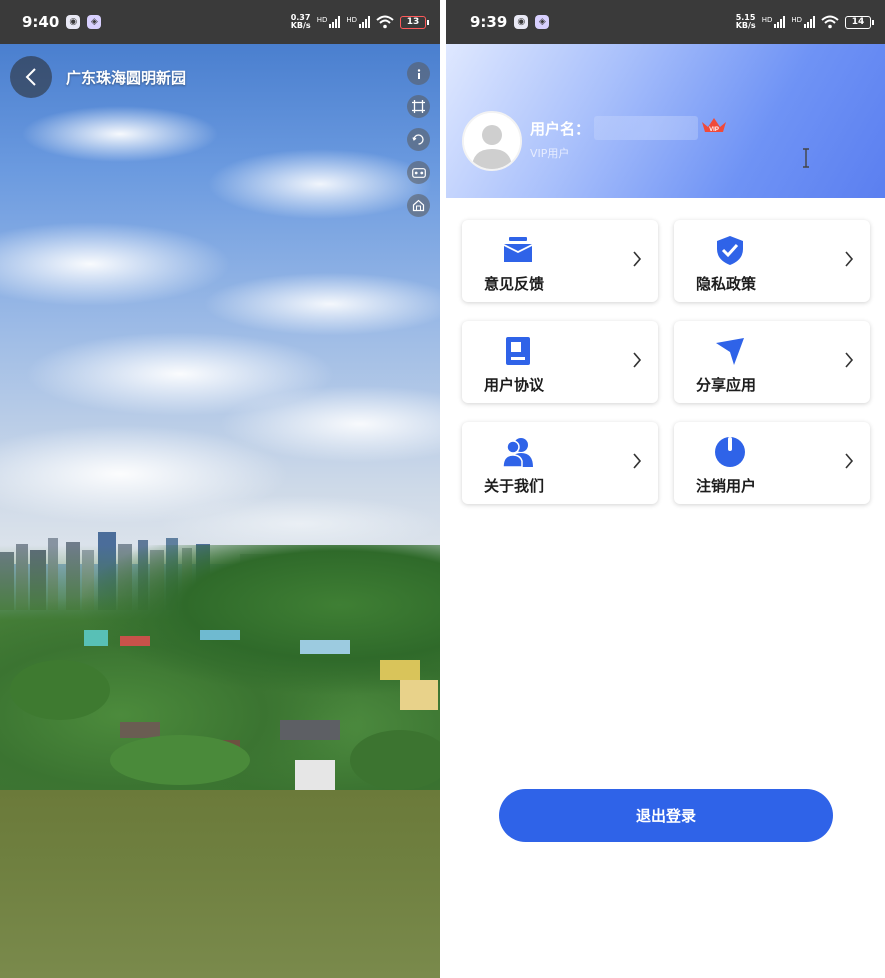 This screenshot has height=978, width=885. I want to click on panorama-toolbar, so click(418, 139).